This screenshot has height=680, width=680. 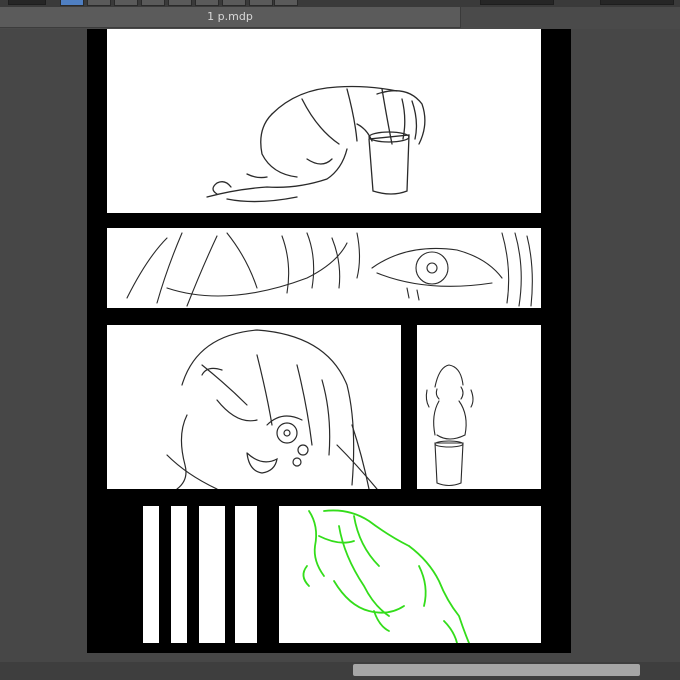 What do you see at coordinates (479, 407) in the screenshot?
I see `panel-small-figure-bucket` at bounding box center [479, 407].